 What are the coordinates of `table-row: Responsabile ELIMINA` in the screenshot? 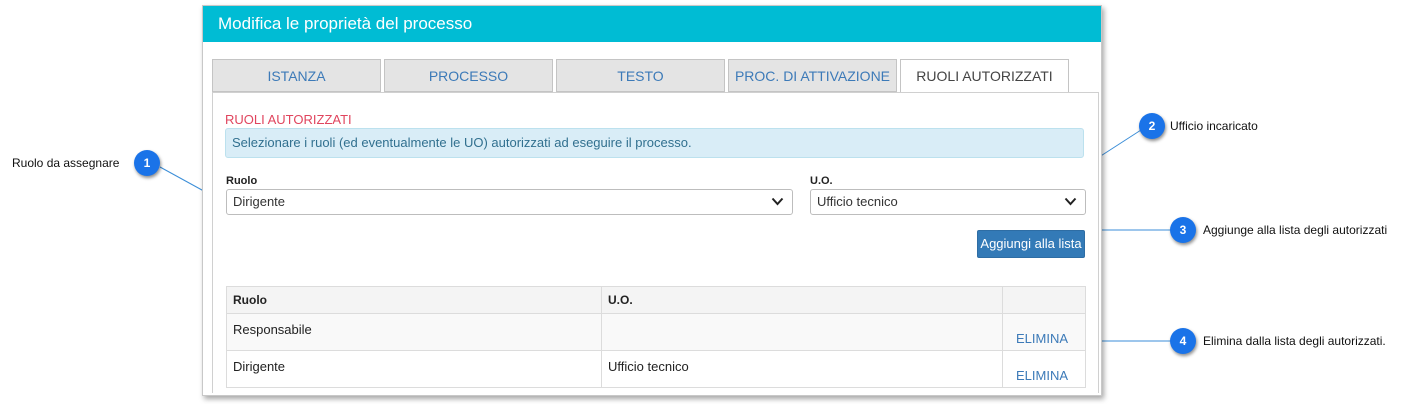 It's located at (656, 332).